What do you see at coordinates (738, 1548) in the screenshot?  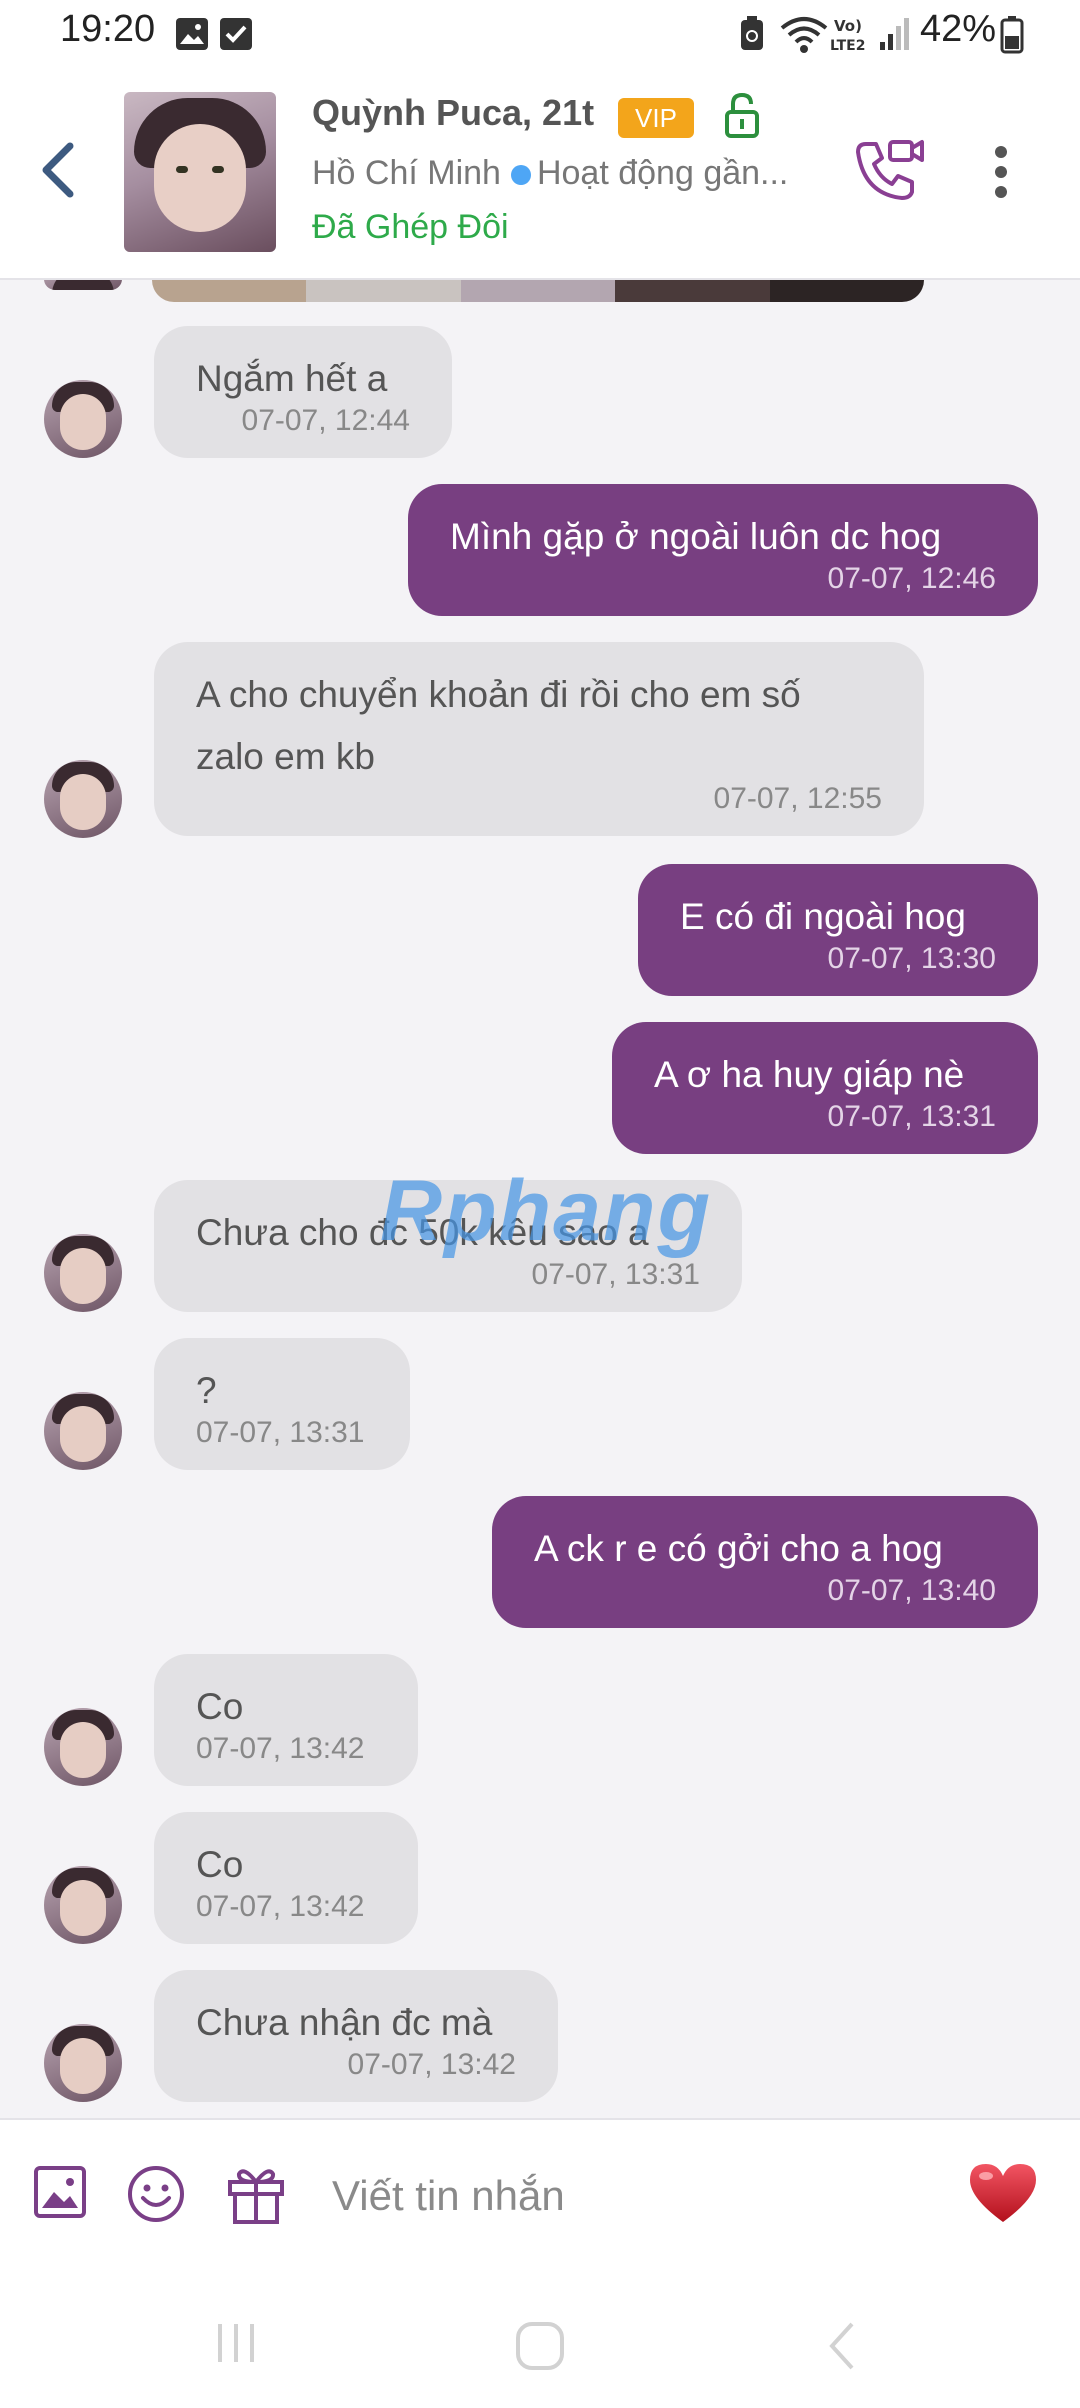 I see `message-text: A ck r e có gởi cho a hog` at bounding box center [738, 1548].